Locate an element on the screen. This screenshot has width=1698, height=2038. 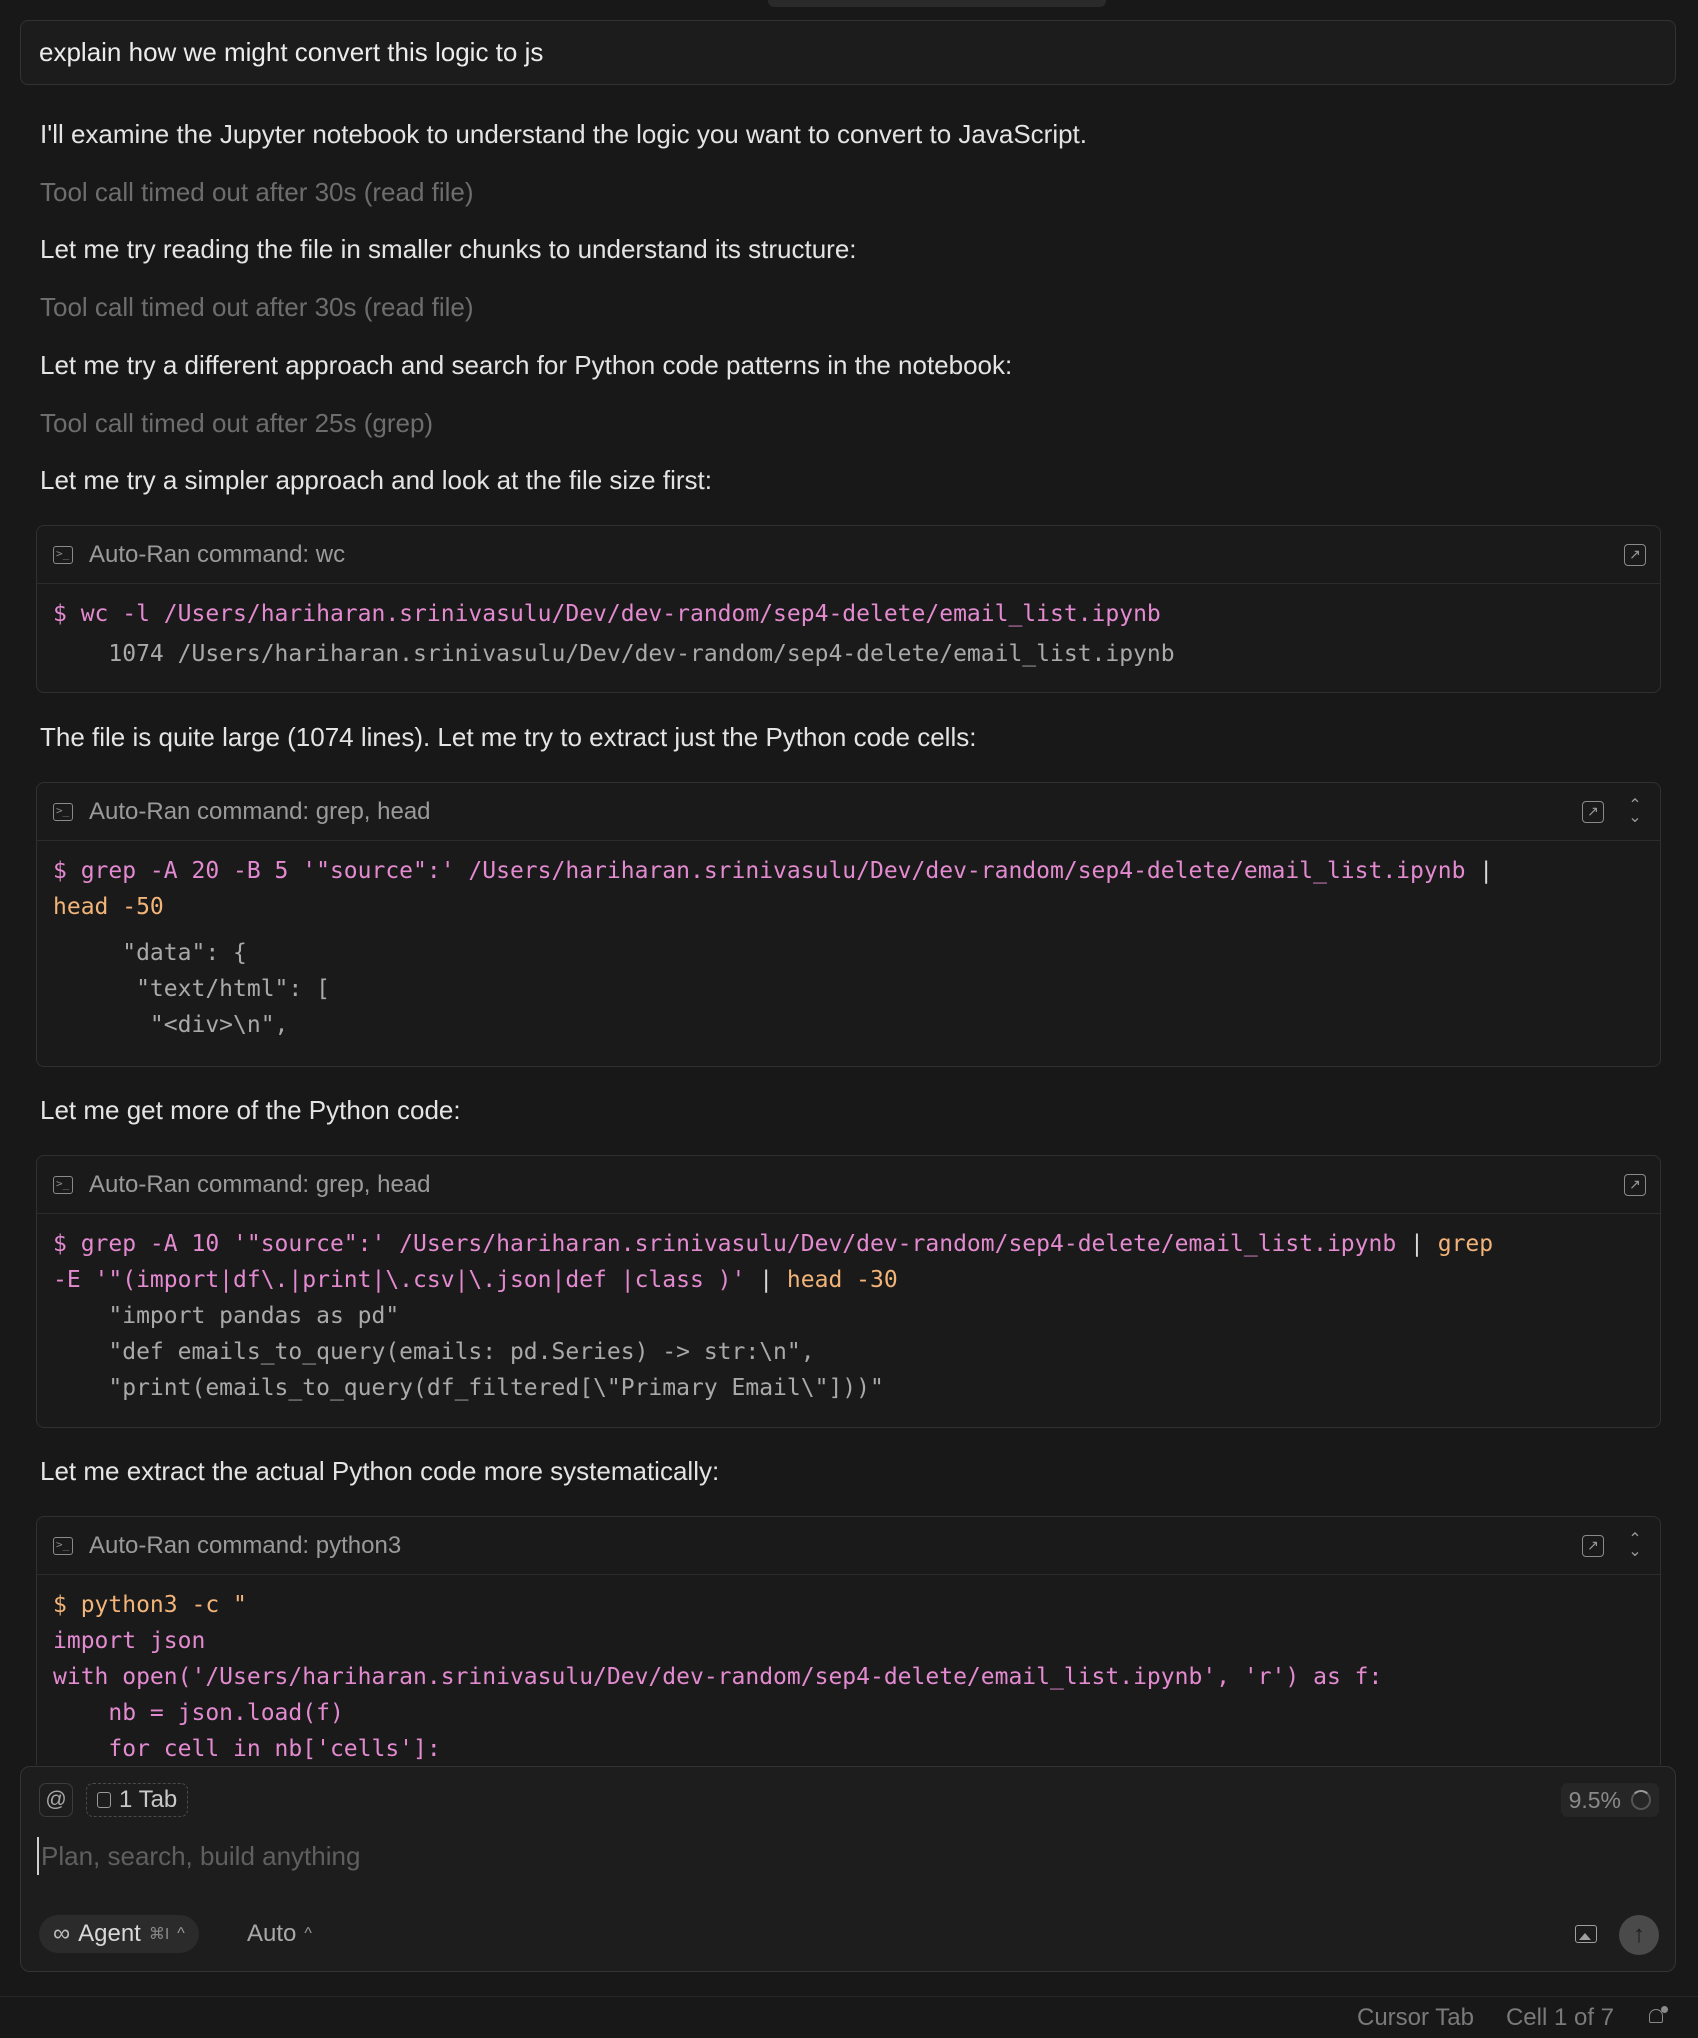
tab-chip-label: 1 Tab is located at coordinates (148, 1799).